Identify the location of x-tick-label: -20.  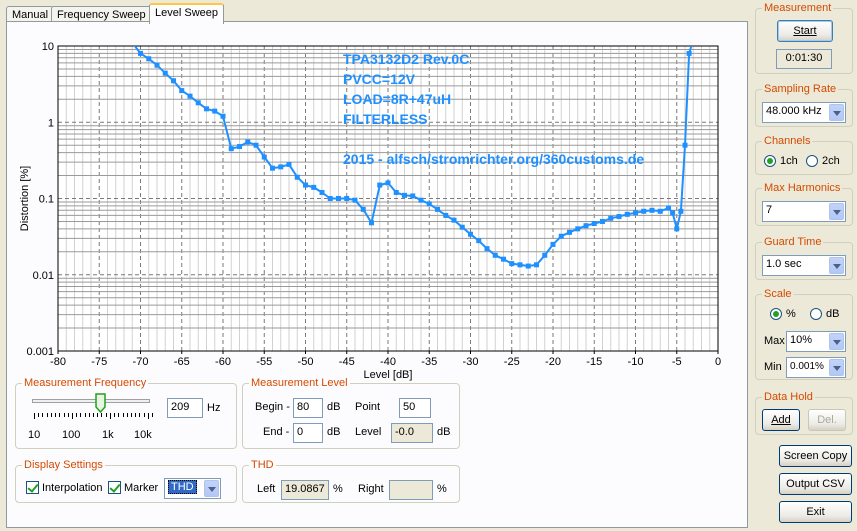
(553, 362).